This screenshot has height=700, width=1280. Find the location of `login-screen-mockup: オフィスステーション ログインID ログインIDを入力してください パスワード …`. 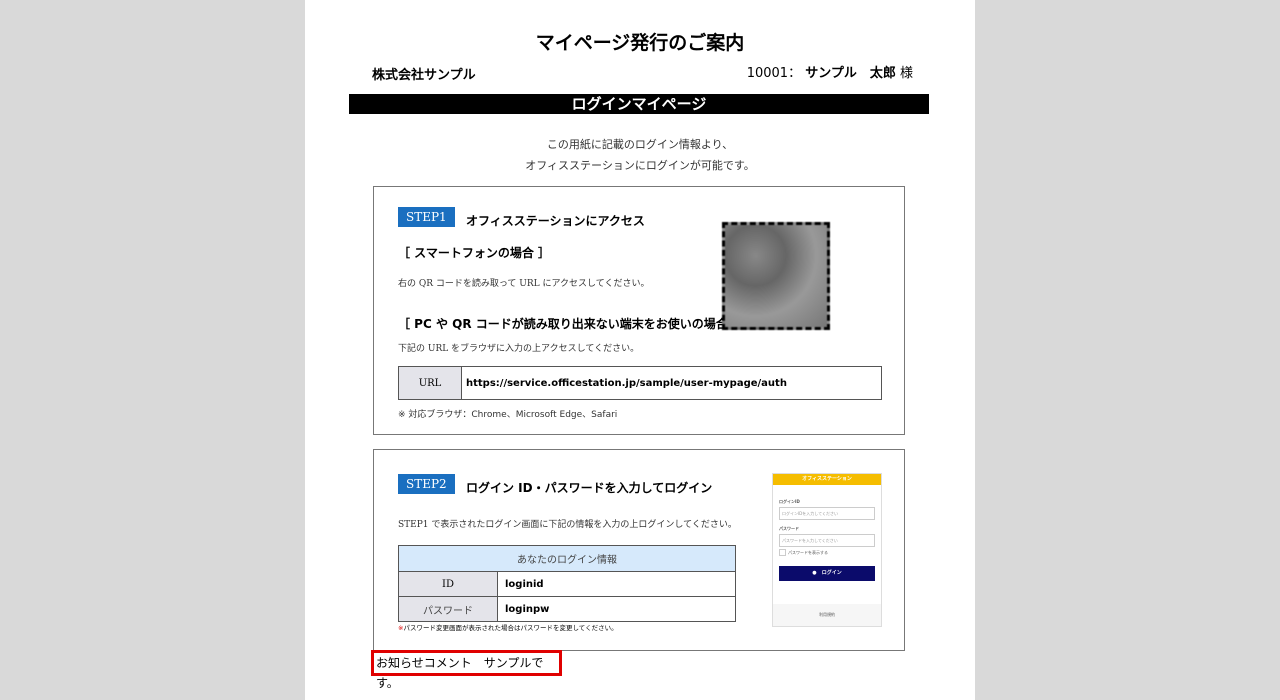

login-screen-mockup: オフィスステーション ログインID ログインIDを入力してください パスワード … is located at coordinates (827, 550).